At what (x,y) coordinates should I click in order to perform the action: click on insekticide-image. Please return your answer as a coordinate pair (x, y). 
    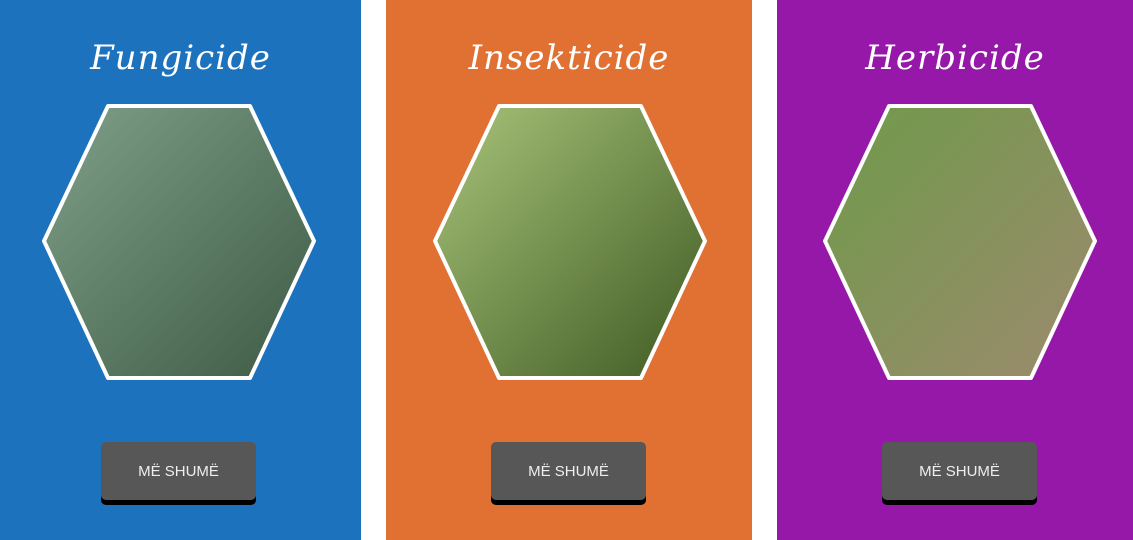
    Looking at the image, I should click on (570, 242).